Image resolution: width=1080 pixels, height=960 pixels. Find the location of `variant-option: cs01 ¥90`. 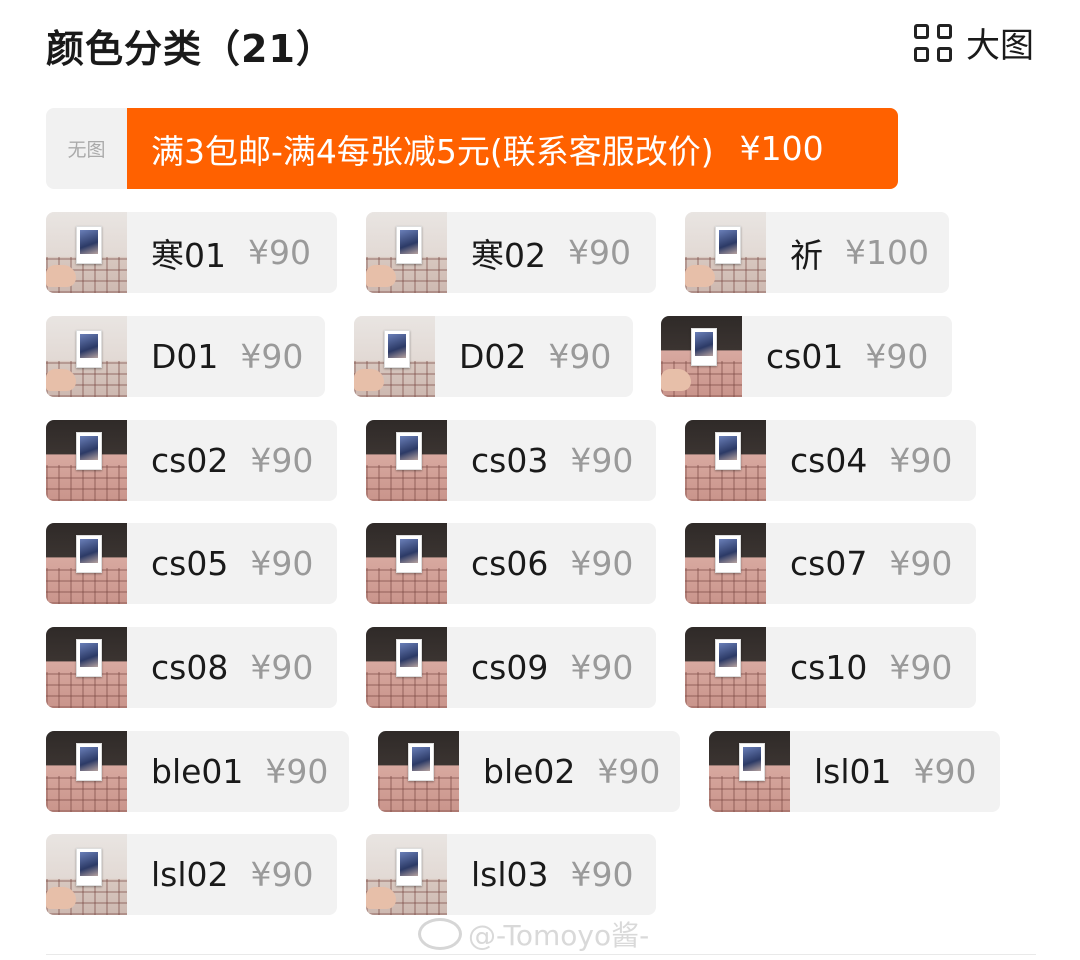

variant-option: cs01 ¥90 is located at coordinates (806, 356).